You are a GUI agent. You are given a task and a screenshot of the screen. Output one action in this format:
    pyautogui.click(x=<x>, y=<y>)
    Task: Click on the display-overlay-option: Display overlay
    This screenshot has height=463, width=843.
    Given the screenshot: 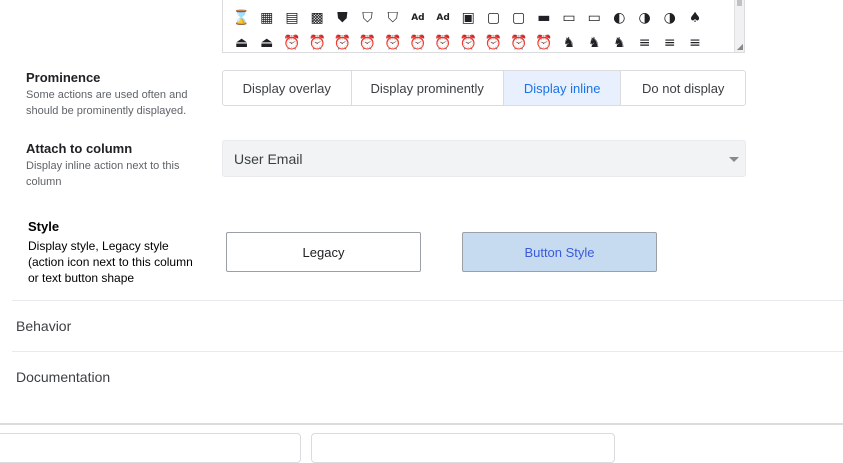 What is the action you would take?
    pyautogui.click(x=287, y=88)
    